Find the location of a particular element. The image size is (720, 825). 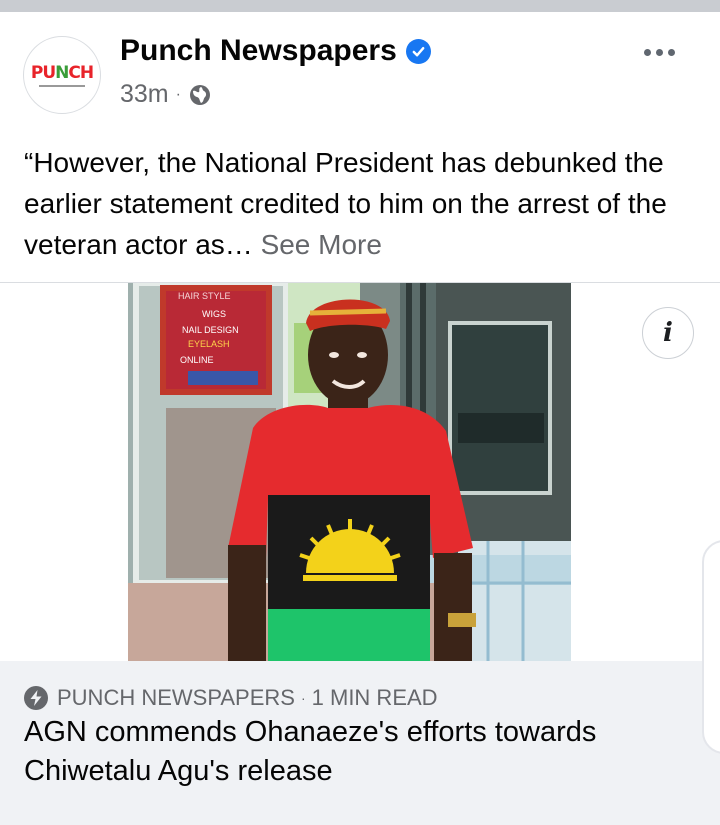

link-read-time: 1 MIN READ is located at coordinates (374, 697).